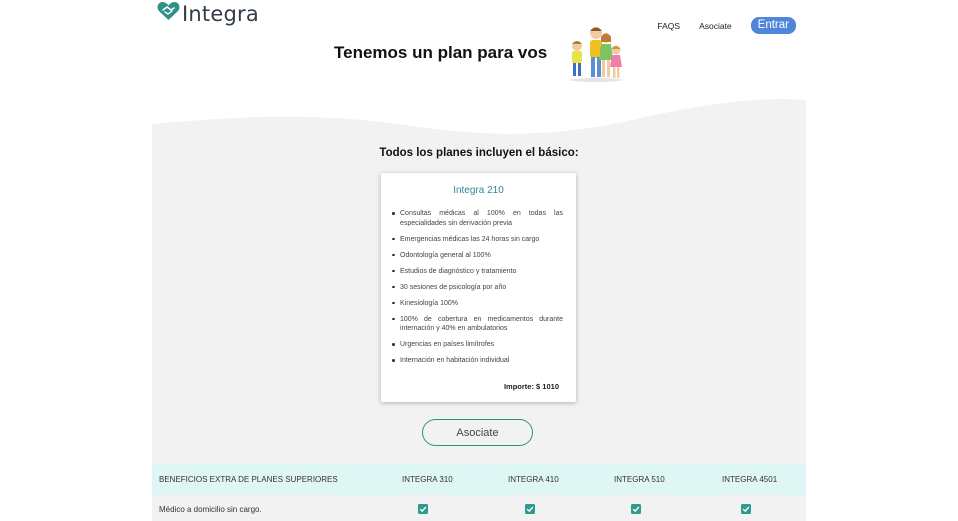  What do you see at coordinates (210, 509) in the screenshot?
I see `table-row-label: Médico a domicilio sin cargo.` at bounding box center [210, 509].